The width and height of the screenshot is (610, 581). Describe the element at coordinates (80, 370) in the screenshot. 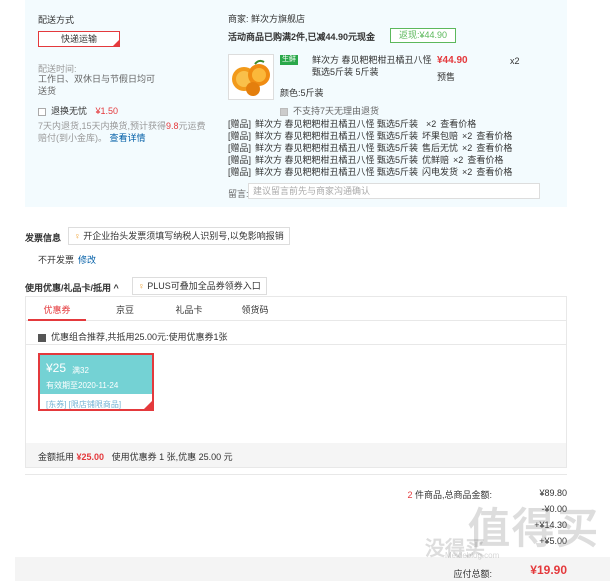

I see `coupon-condition: 满32` at that location.